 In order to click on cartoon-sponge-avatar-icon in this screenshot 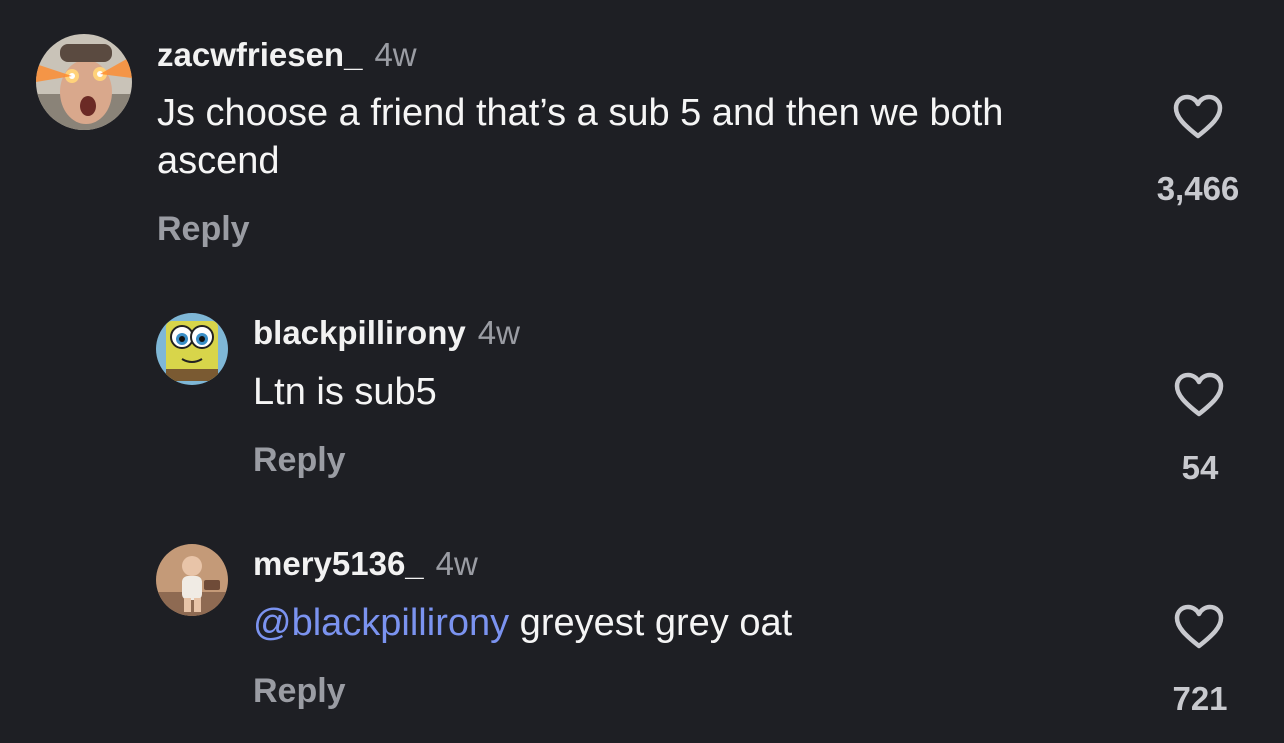, I will do `click(192, 349)`.